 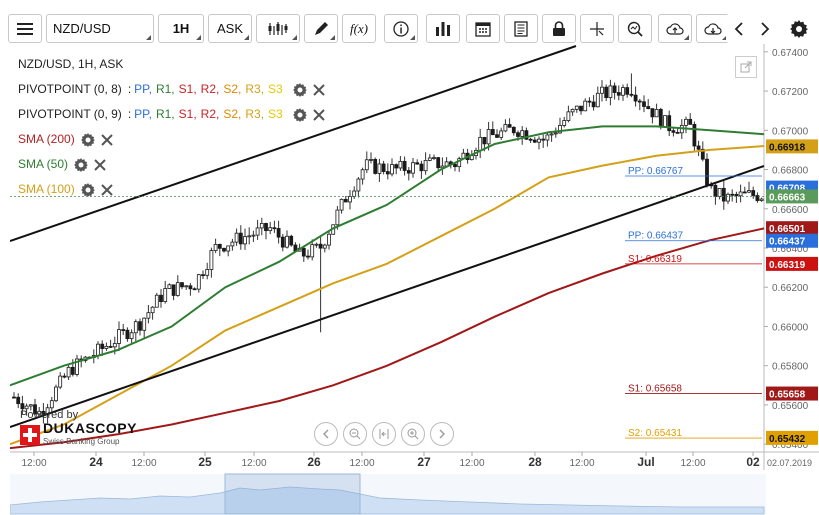 I want to click on timeframe-label: 1H, so click(x=181, y=28).